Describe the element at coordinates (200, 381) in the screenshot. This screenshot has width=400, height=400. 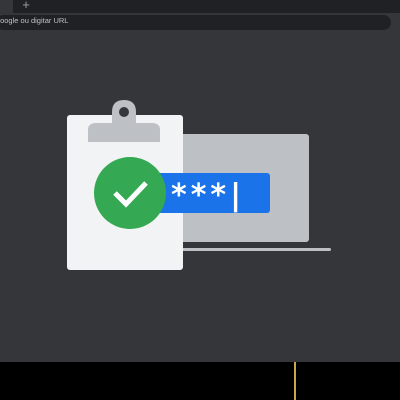
I see `taskbar` at that location.